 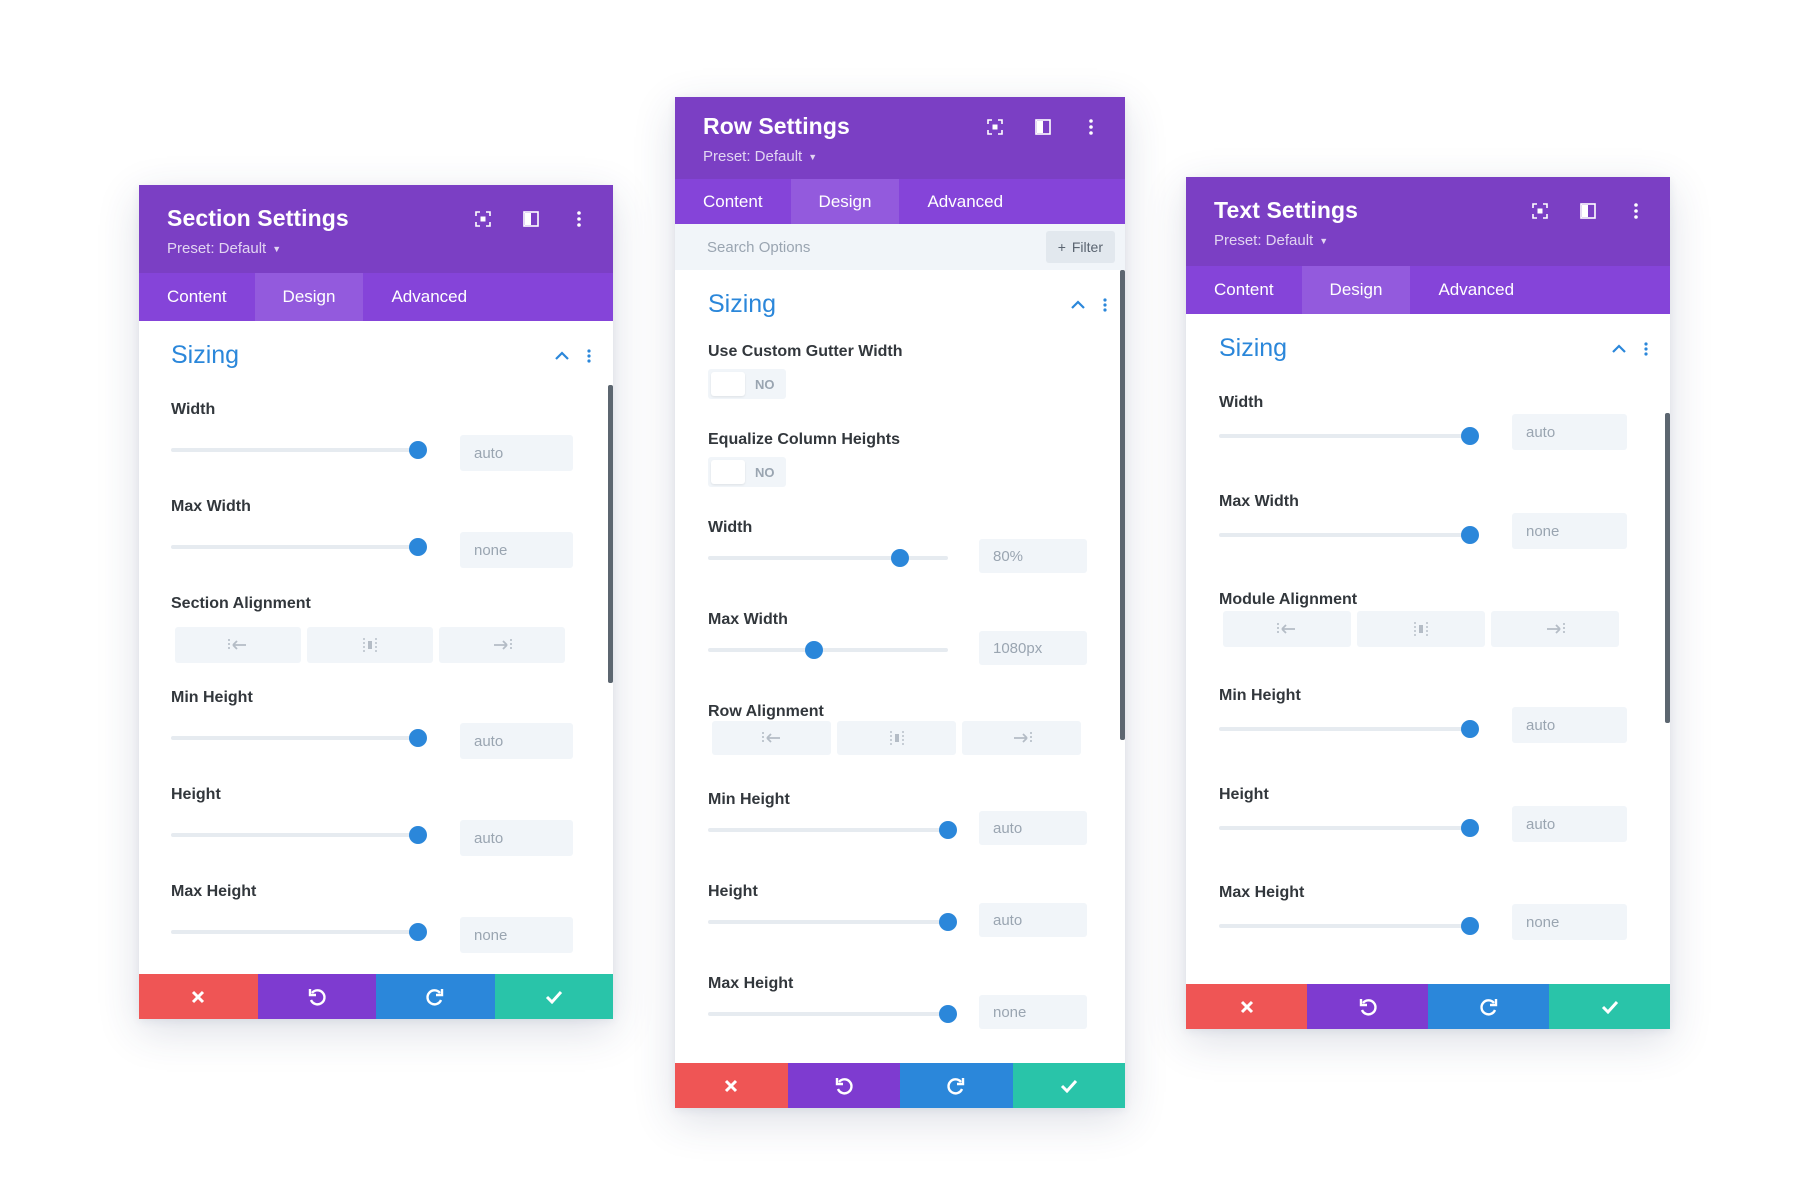 I want to click on max-width-value-input: 1080px, so click(x=1033, y=648).